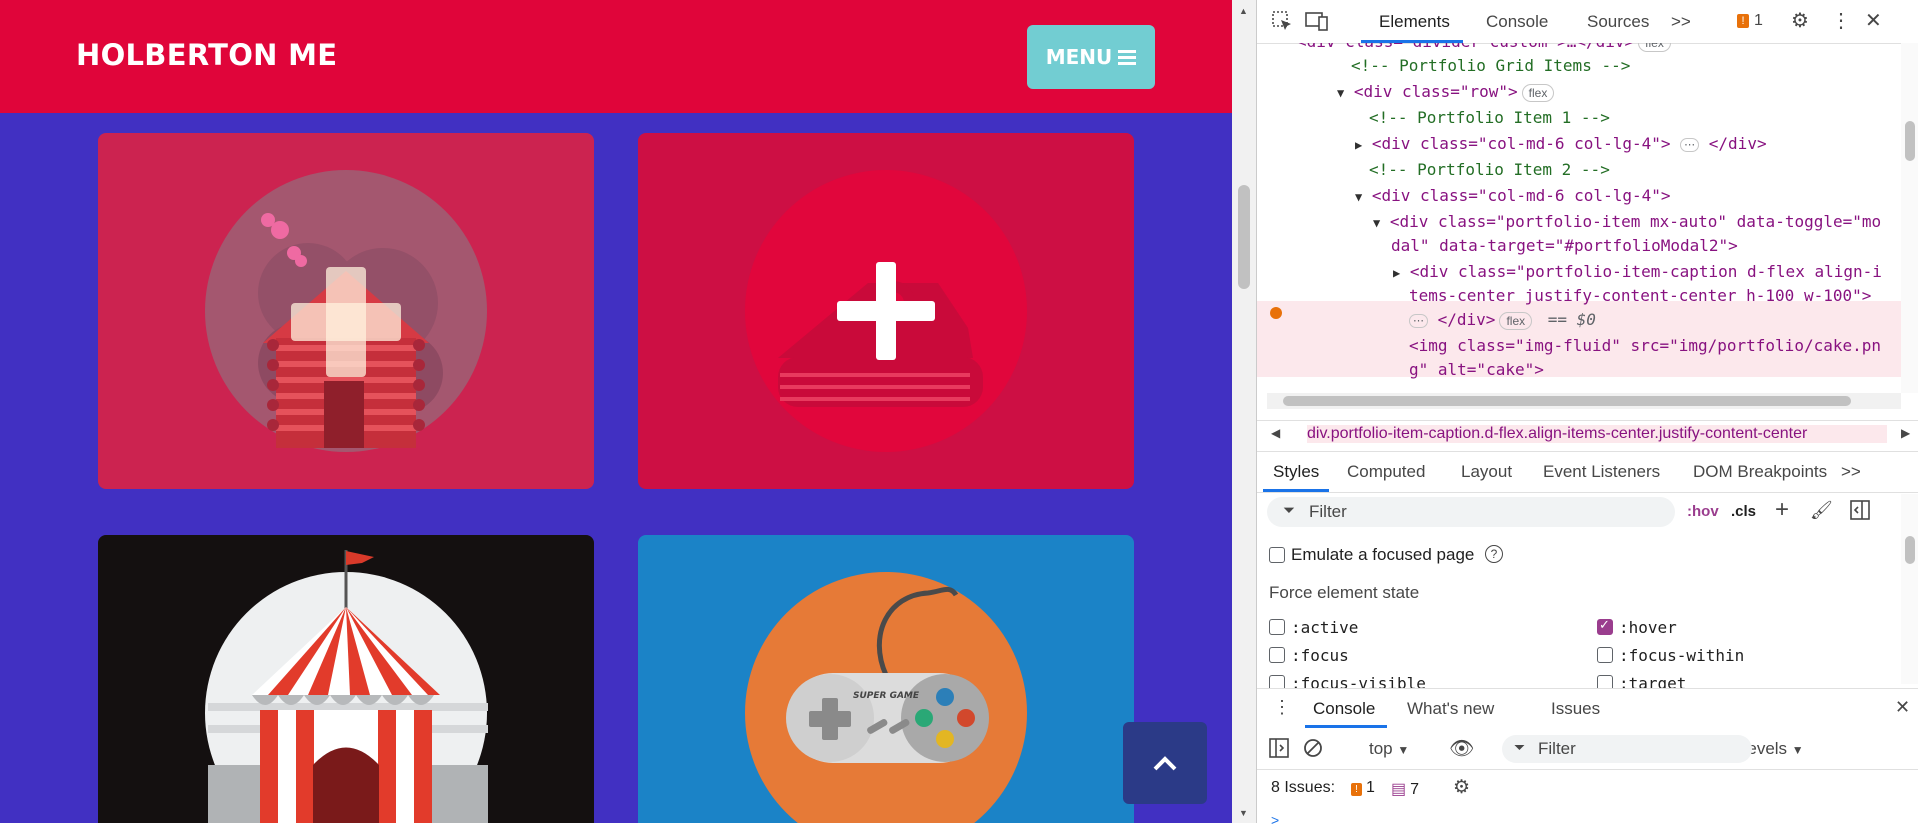  Describe the element at coordinates (1282, 707) in the screenshot. I see `drawer-menu-icon: ⋮` at that location.